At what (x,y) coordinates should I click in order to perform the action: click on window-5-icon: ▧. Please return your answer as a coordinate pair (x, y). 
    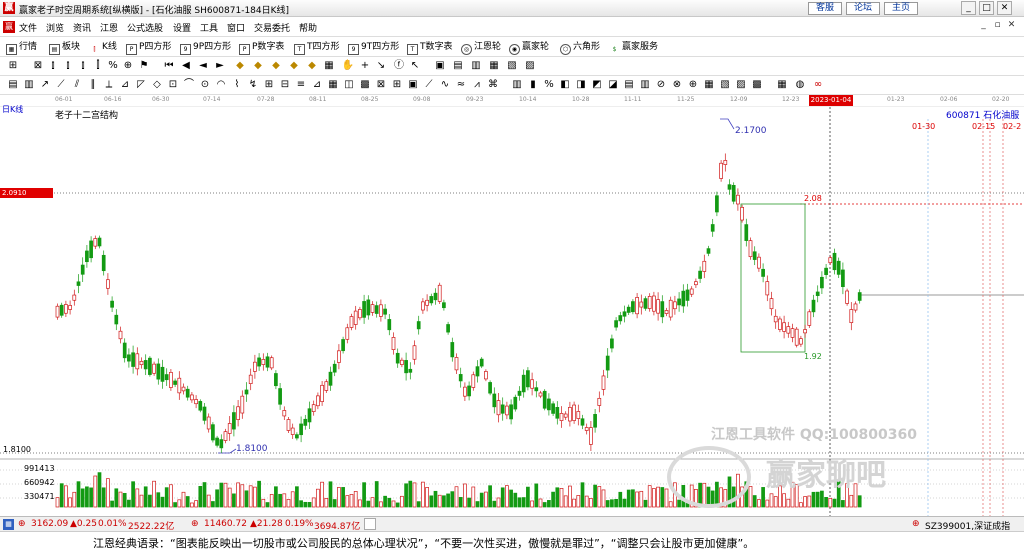
    Looking at the image, I should click on (512, 66).